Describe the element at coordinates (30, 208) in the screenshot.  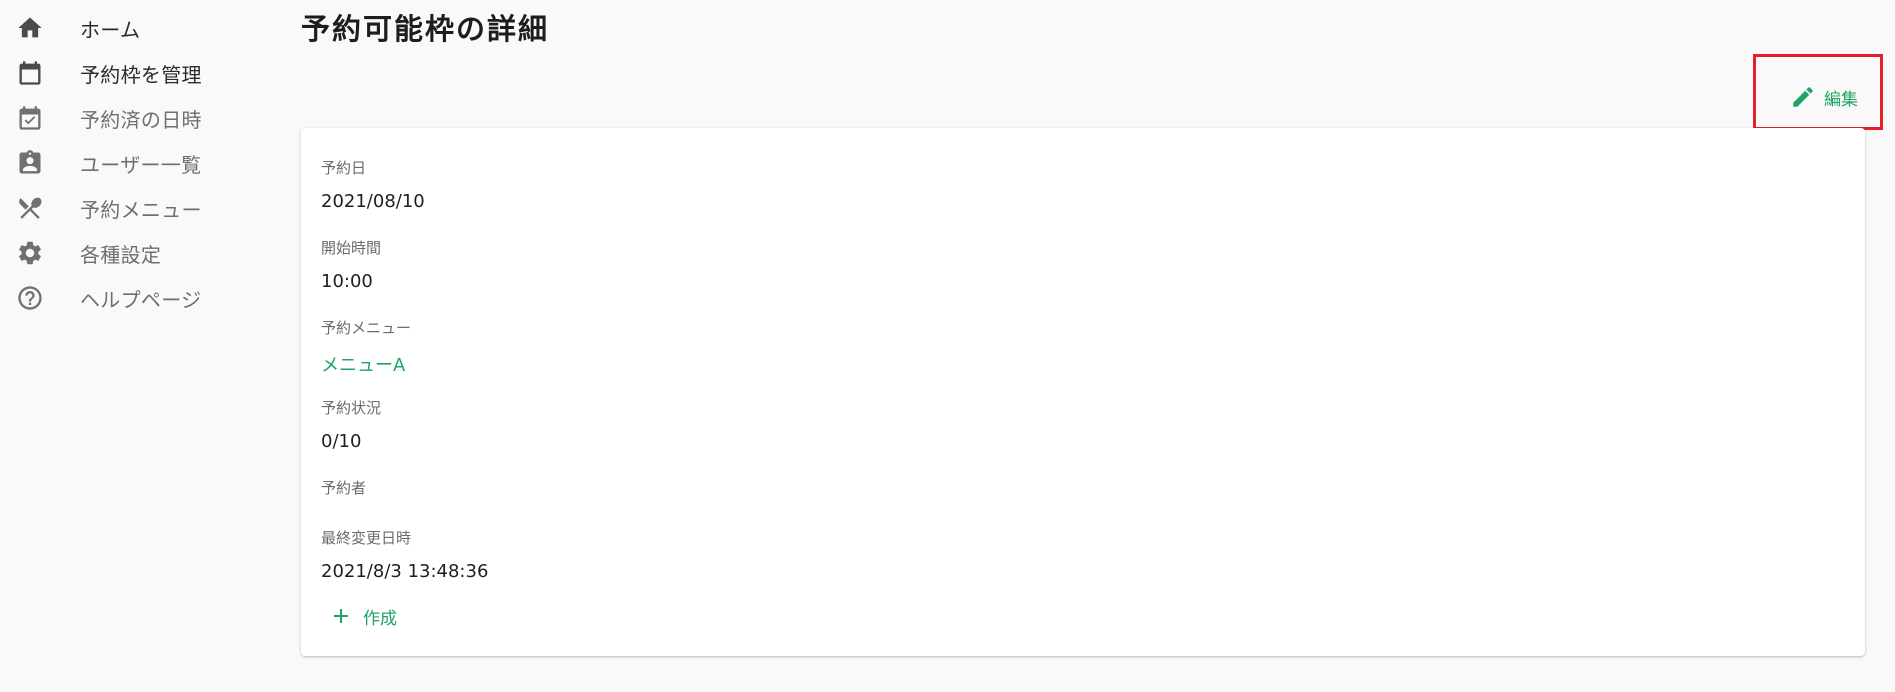
I see `utensils-icon` at that location.